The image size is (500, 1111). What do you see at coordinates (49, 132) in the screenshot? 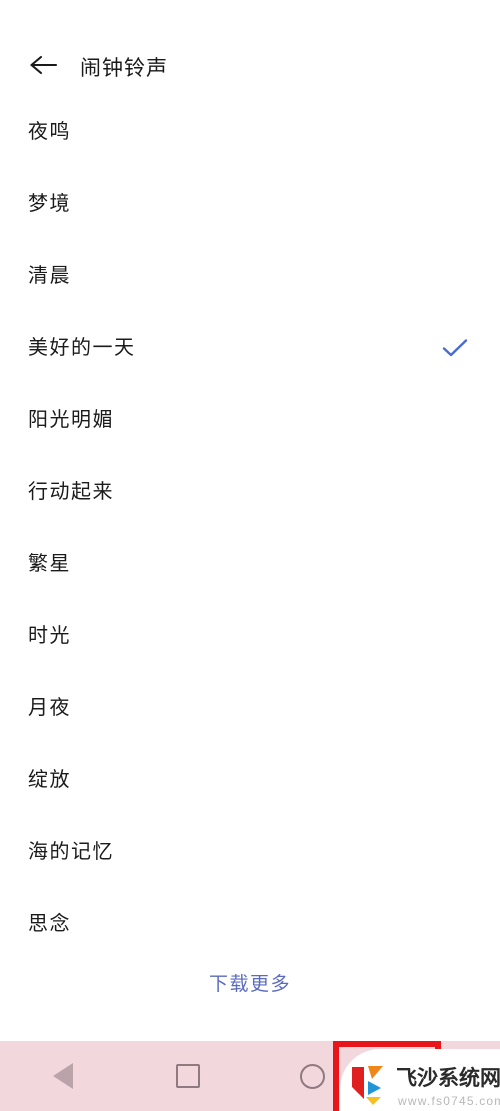
I see `ringtone-label: 夜鸣` at bounding box center [49, 132].